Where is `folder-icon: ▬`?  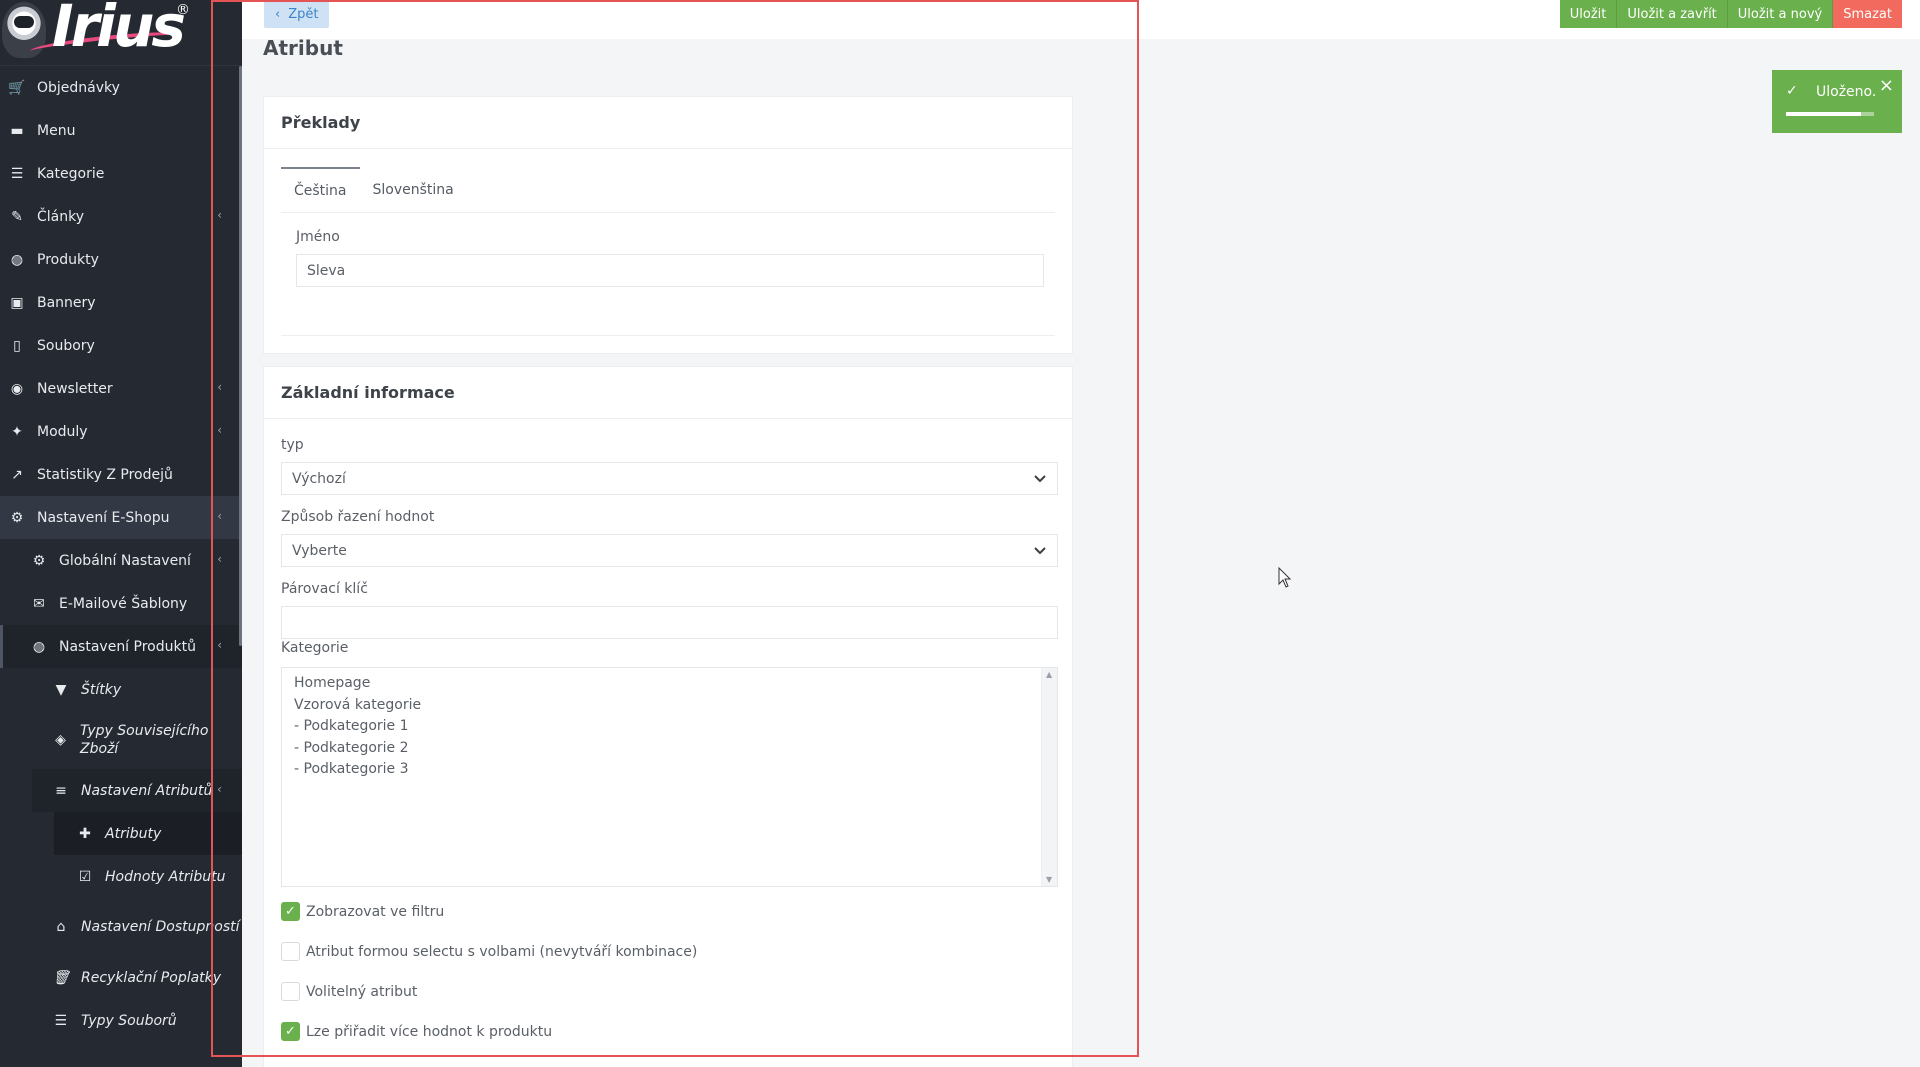
folder-icon: ▬ is located at coordinates (17, 130).